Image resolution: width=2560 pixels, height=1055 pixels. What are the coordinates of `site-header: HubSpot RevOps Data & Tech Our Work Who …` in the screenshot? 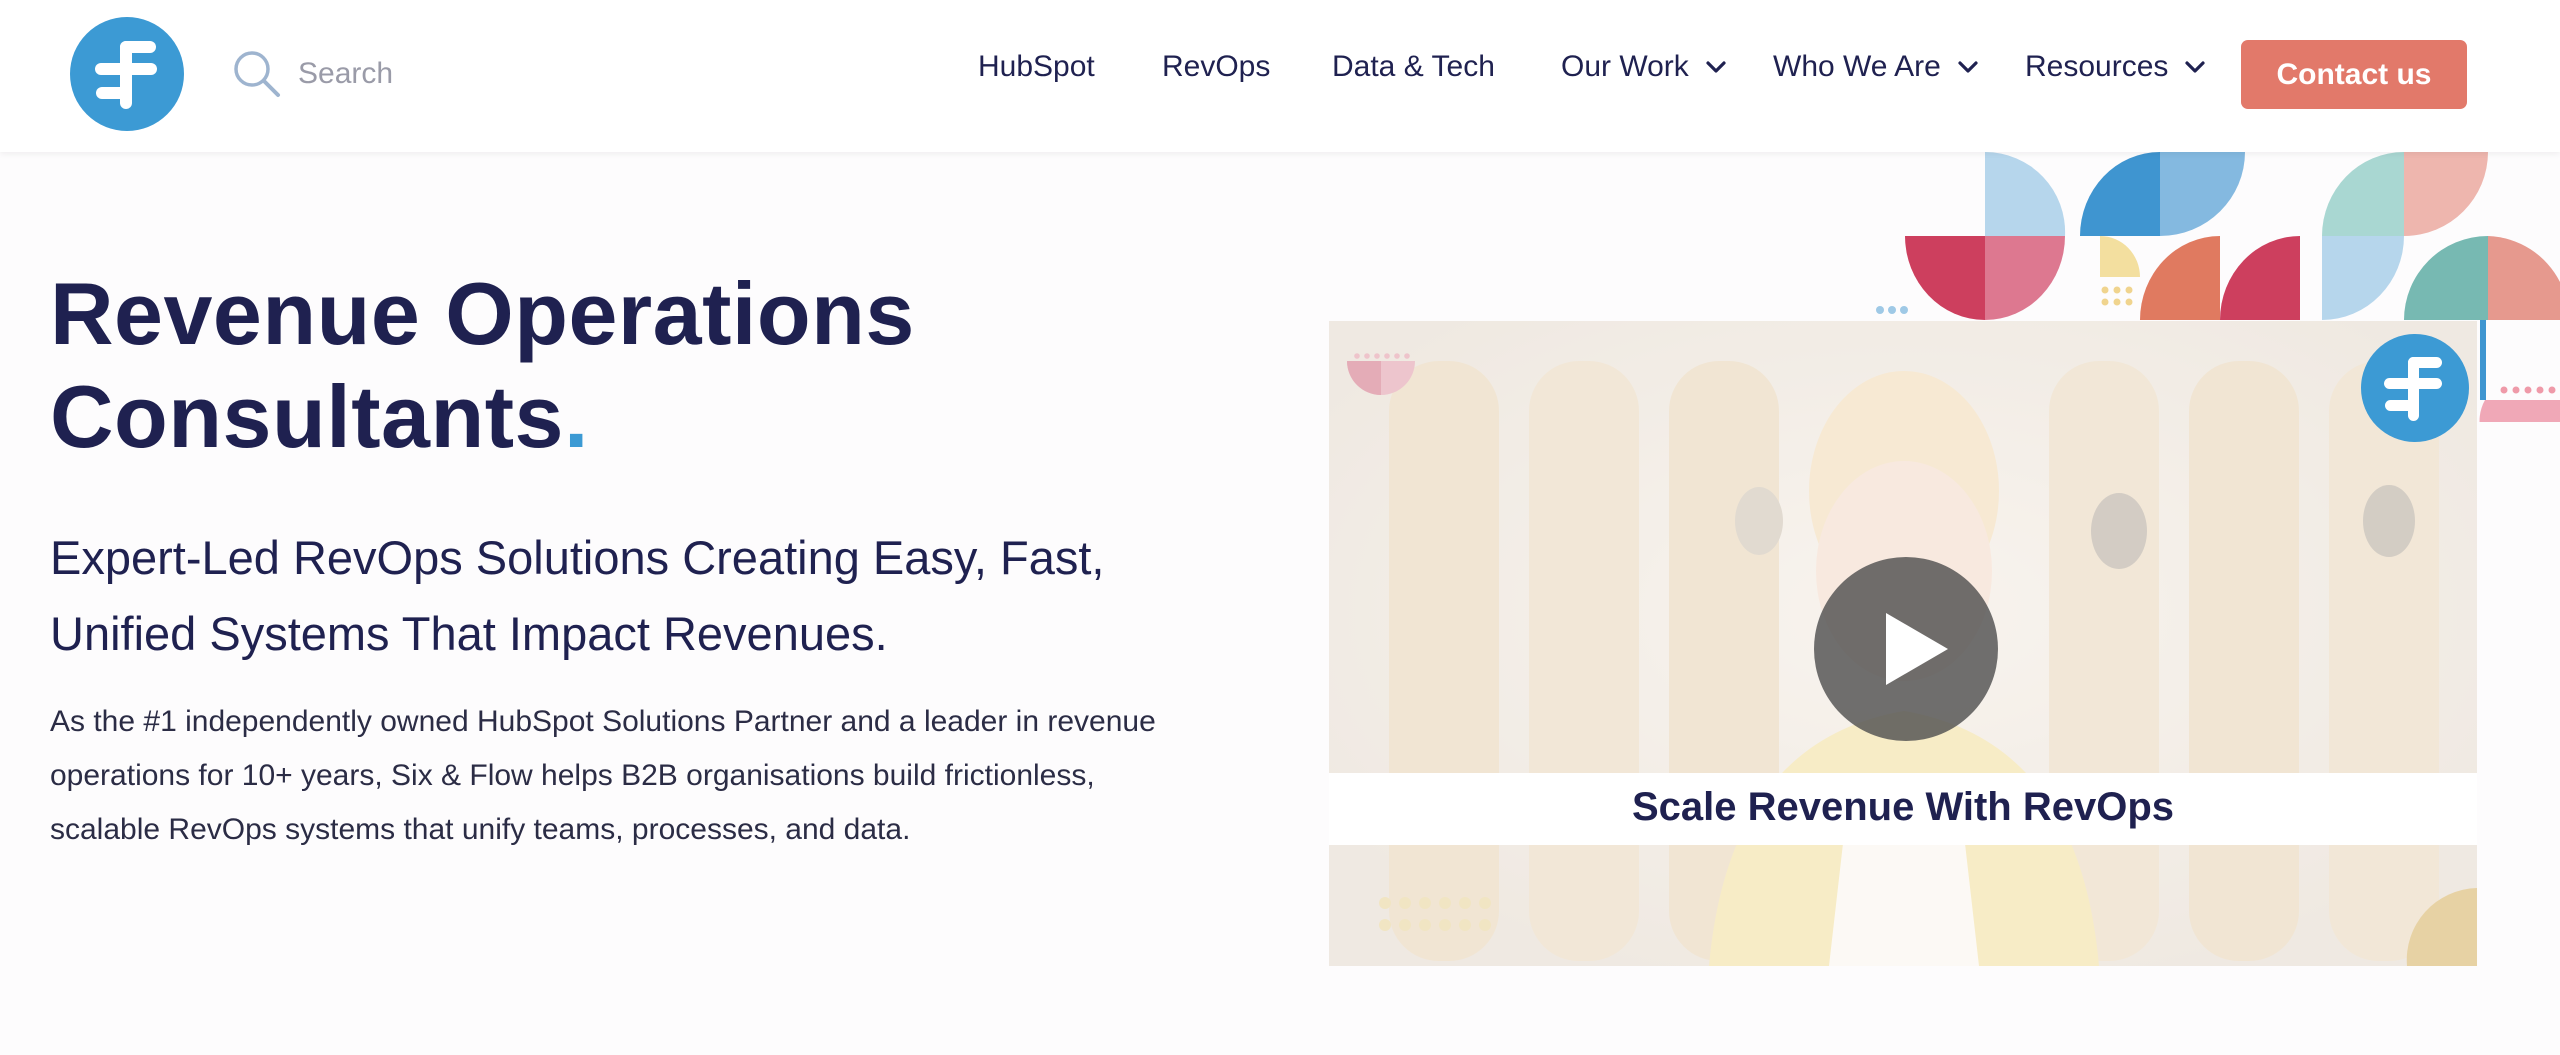 It's located at (1280, 76).